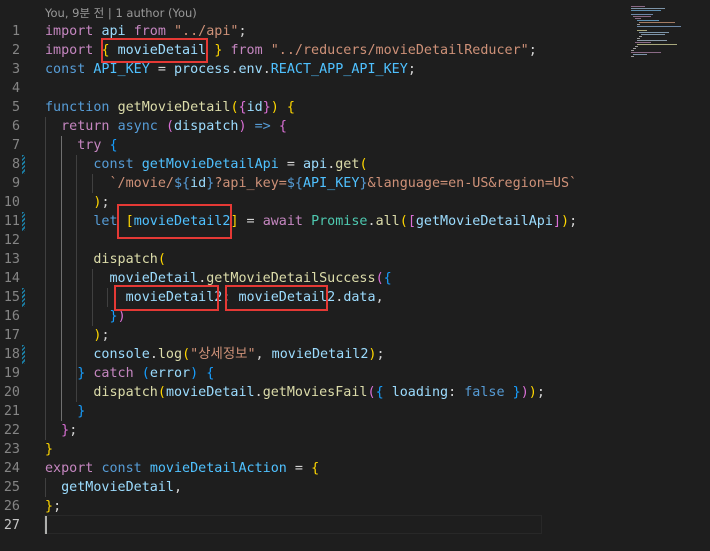  I want to click on code-token: ${, so click(182, 183).